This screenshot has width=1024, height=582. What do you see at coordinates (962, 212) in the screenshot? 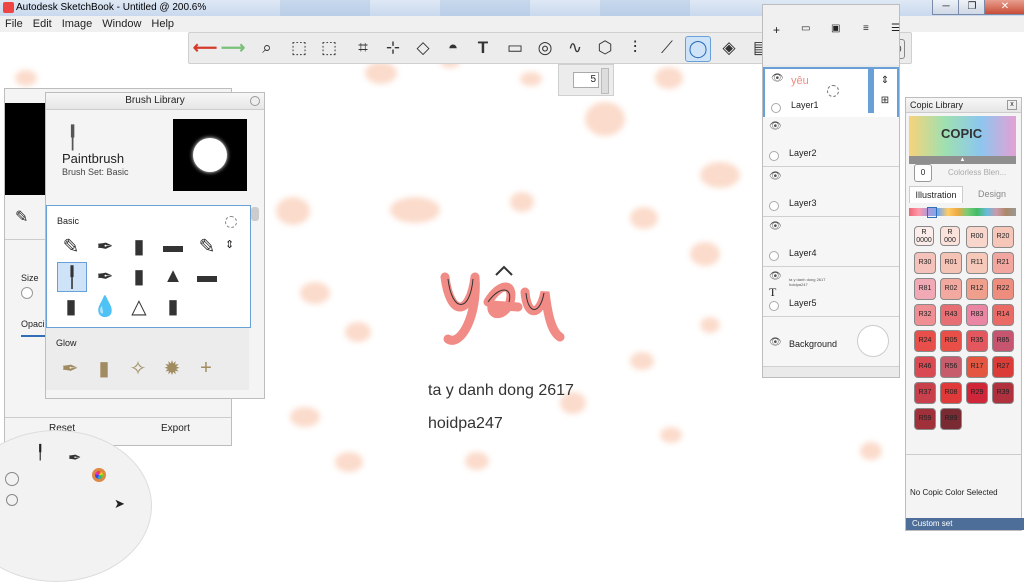
I see `color-family-strip` at bounding box center [962, 212].